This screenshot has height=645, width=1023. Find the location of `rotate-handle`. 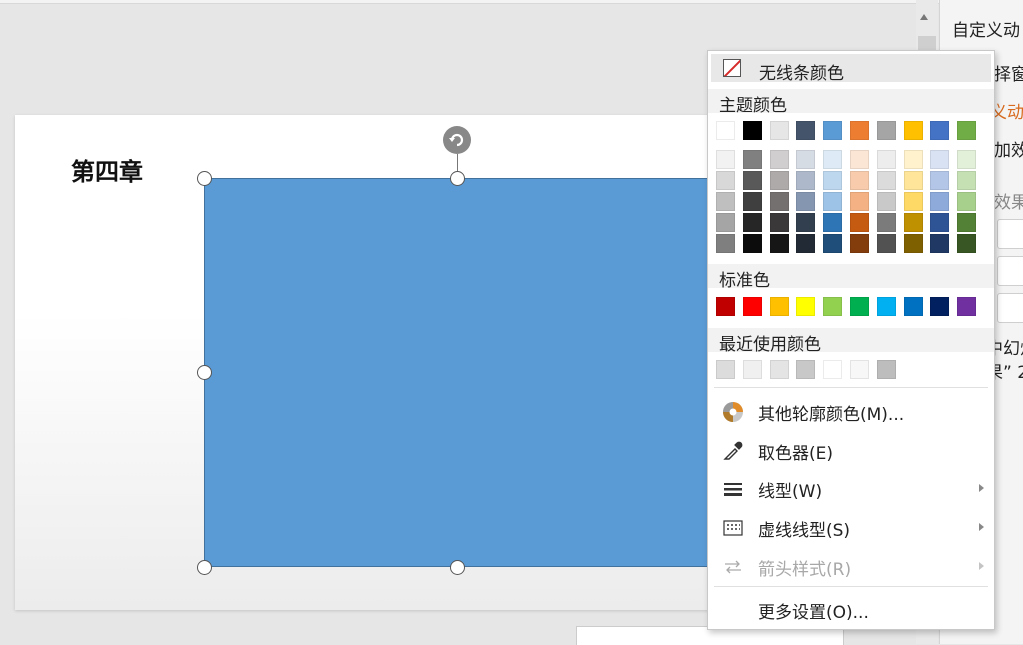

rotate-handle is located at coordinates (457, 140).